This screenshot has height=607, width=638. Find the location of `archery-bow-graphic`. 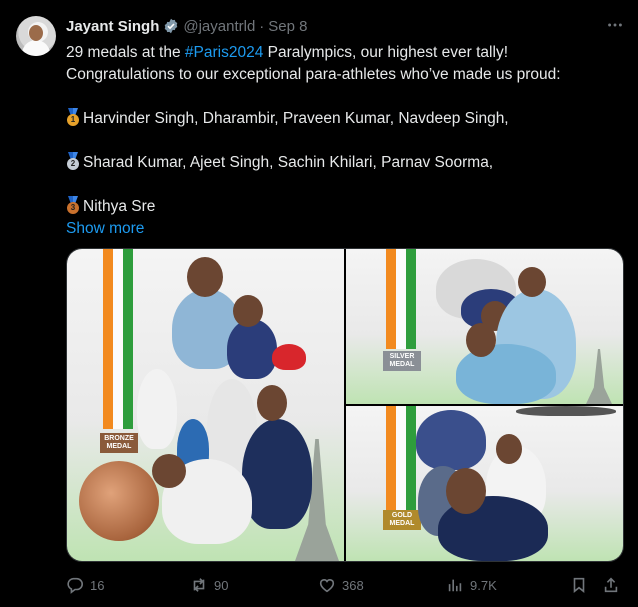

archery-bow-graphic is located at coordinates (566, 411).